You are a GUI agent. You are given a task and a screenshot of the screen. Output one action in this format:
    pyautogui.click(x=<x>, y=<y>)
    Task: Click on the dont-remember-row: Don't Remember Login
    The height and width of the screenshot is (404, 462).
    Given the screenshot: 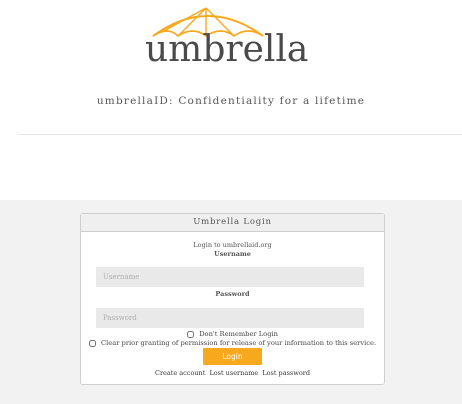 What is the action you would take?
    pyautogui.click(x=232, y=334)
    